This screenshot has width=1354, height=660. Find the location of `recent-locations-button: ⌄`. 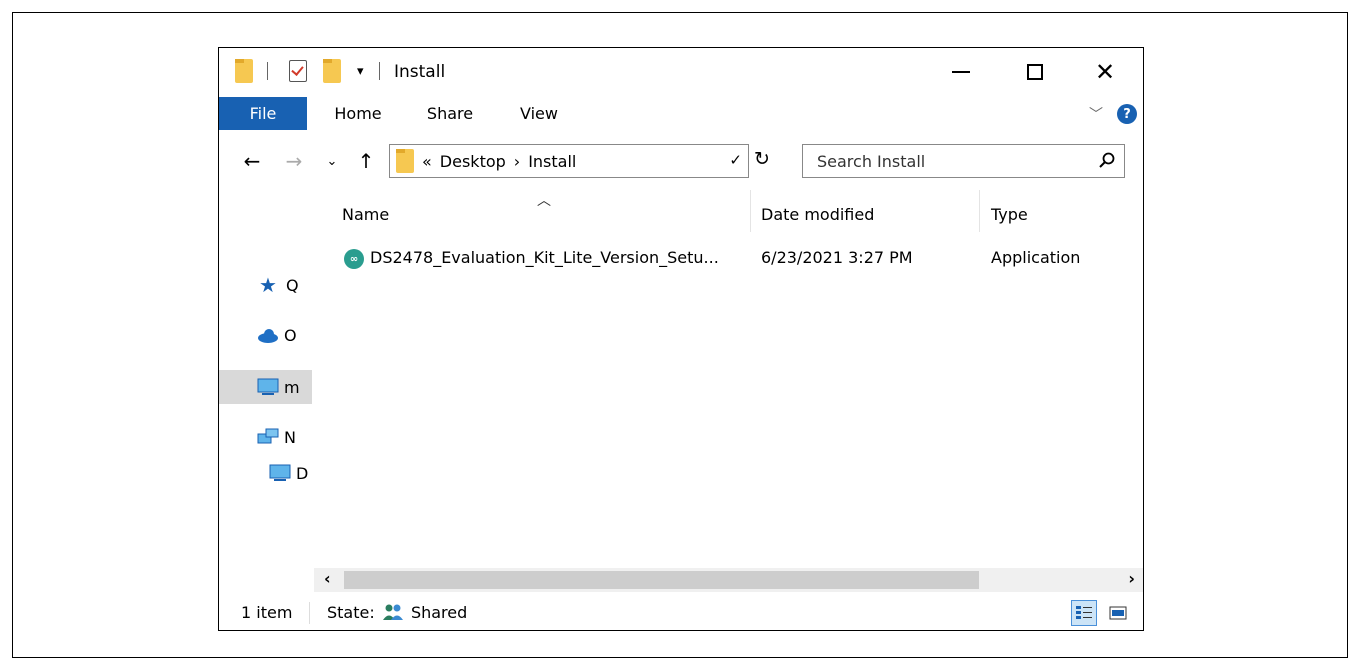

recent-locations-button: ⌄ is located at coordinates (332, 161).